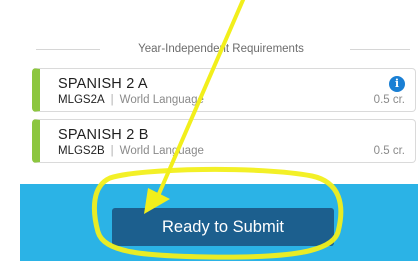  What do you see at coordinates (219, 49) in the screenshot?
I see `section-divider: Year-Independent Requirements` at bounding box center [219, 49].